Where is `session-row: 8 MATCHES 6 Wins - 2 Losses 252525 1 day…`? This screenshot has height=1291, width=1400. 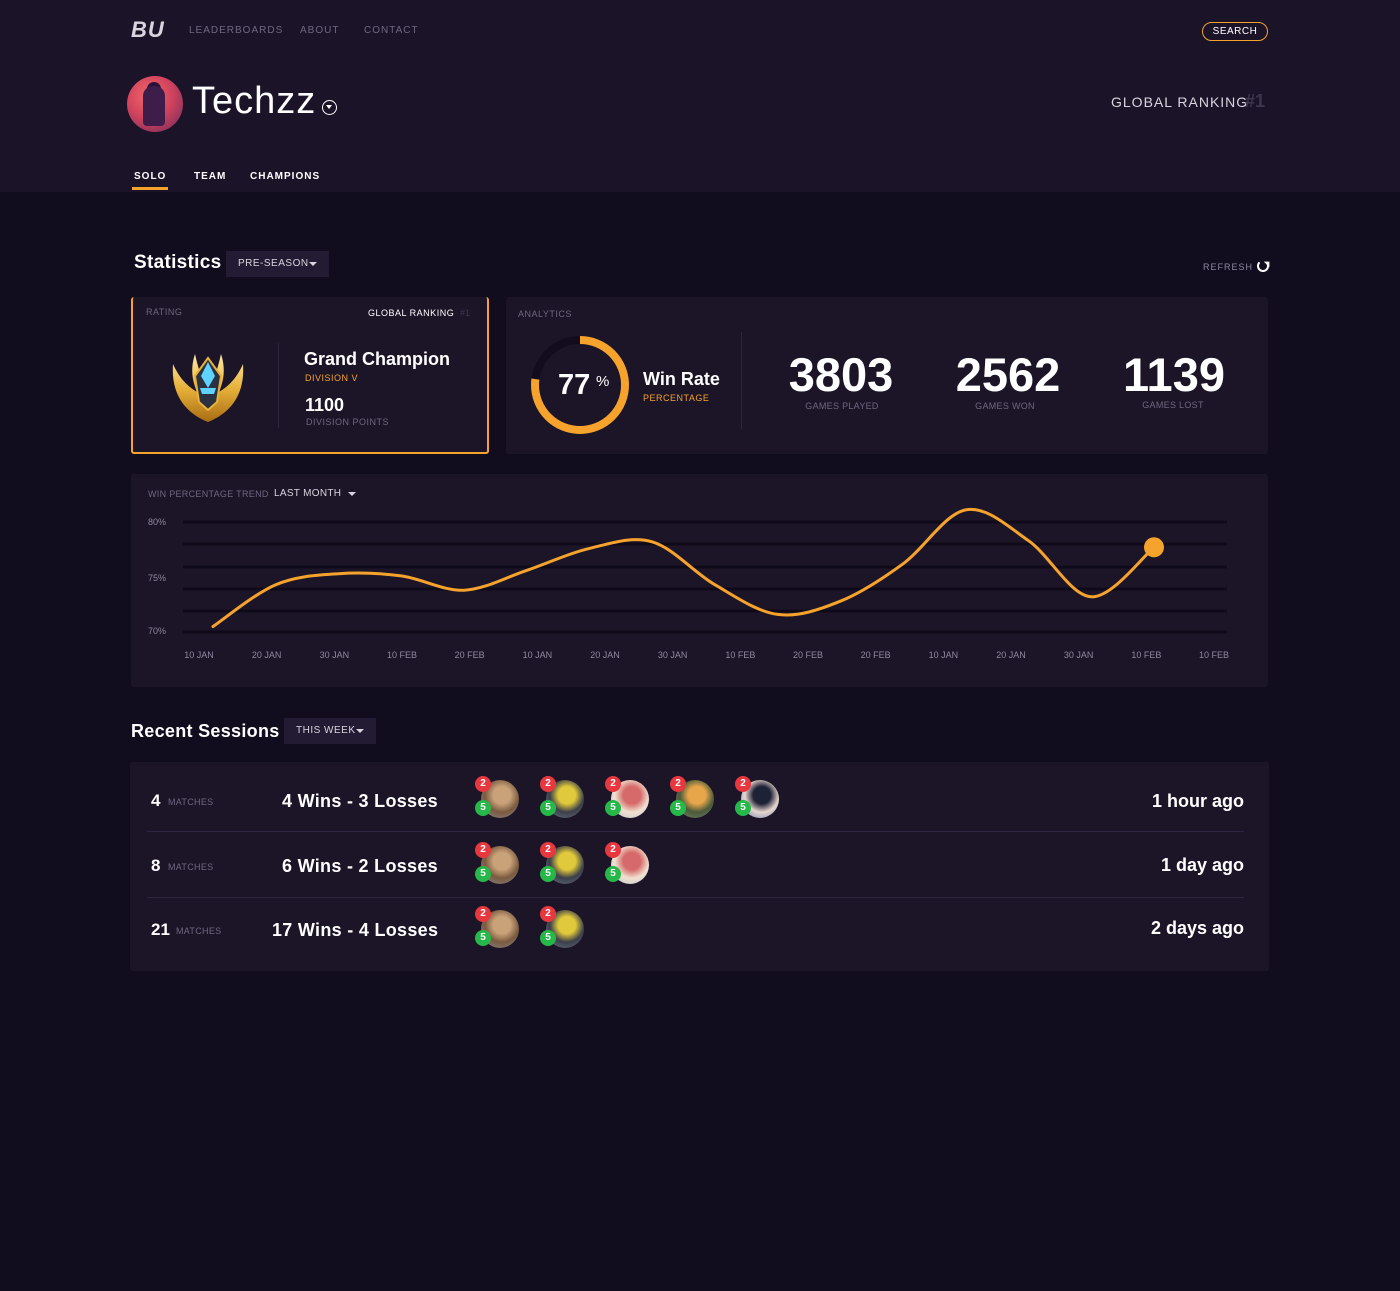
session-row: 8 MATCHES 6 Wins - 2 Losses 252525 1 day… is located at coordinates (695, 865).